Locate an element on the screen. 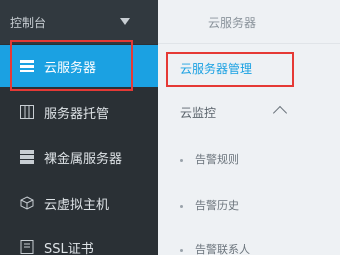 This screenshot has width=340, height=268. subnav-item-label: 告警历史 is located at coordinates (217, 205).